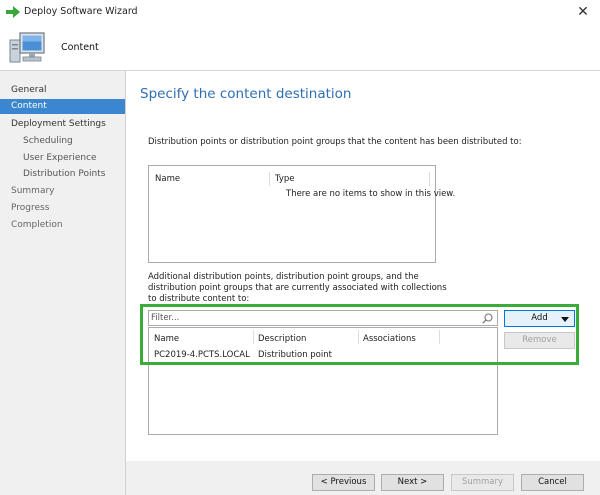 Image resolution: width=600 pixels, height=495 pixels. What do you see at coordinates (412, 482) in the screenshot?
I see `next-button: Next >` at bounding box center [412, 482].